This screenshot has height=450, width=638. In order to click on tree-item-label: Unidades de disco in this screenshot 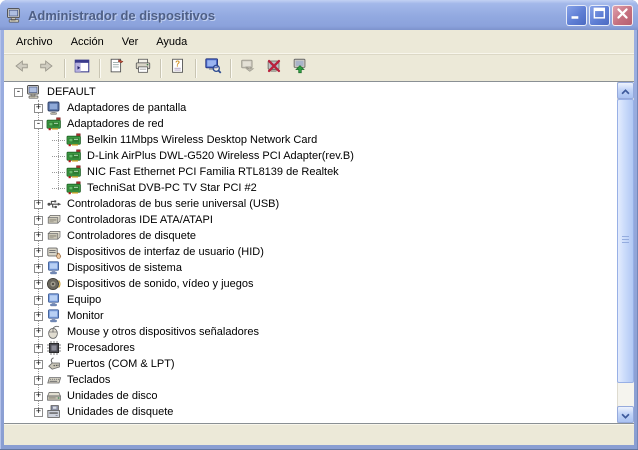, I will do `click(112, 396)`.